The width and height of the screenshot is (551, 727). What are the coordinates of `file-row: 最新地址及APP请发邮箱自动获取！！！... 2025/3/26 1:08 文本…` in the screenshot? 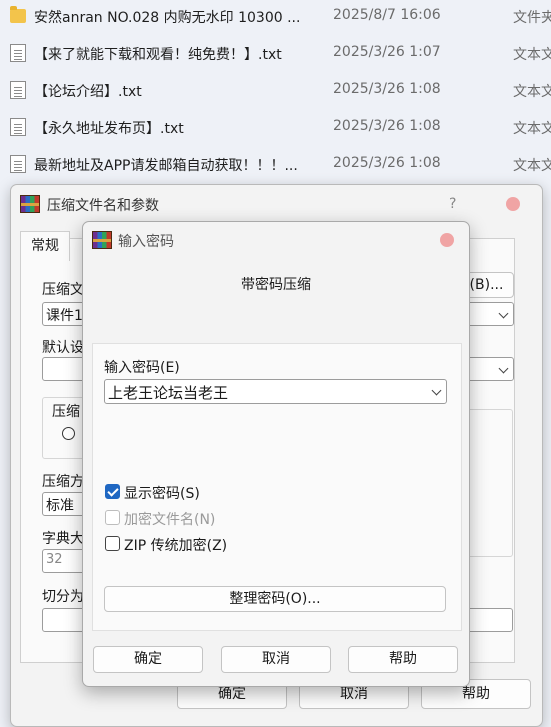 It's located at (275, 164).